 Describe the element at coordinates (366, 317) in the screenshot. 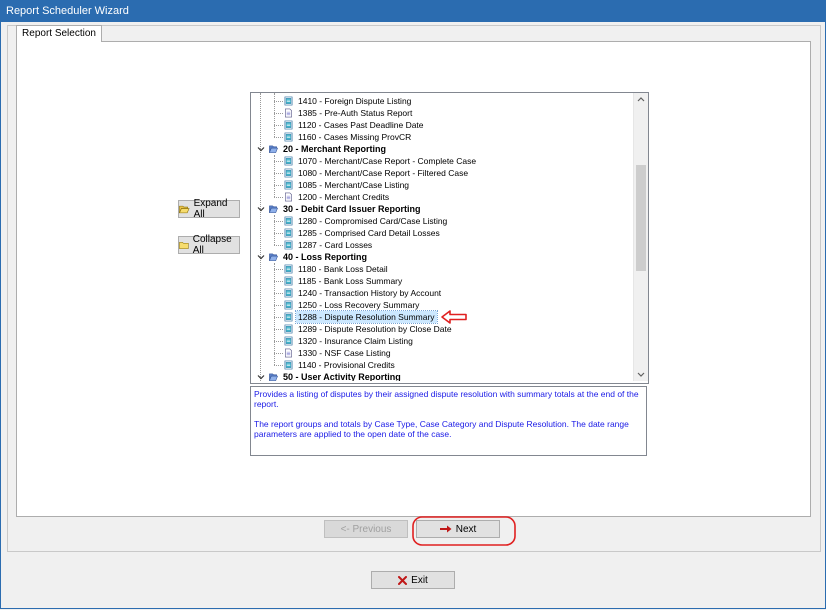

I see `tree-report-label: 1288 - Dispute Resolution Summary` at that location.